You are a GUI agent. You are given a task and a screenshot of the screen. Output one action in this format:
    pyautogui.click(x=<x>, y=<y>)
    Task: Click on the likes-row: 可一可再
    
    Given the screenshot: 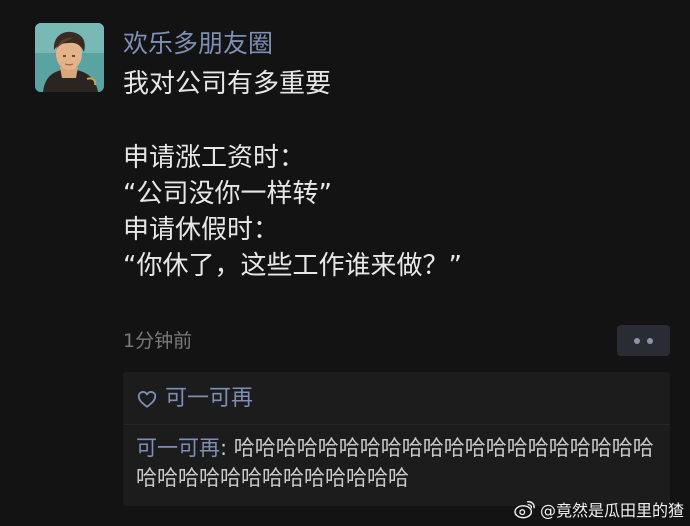 What is the action you would take?
    pyautogui.click(x=194, y=399)
    